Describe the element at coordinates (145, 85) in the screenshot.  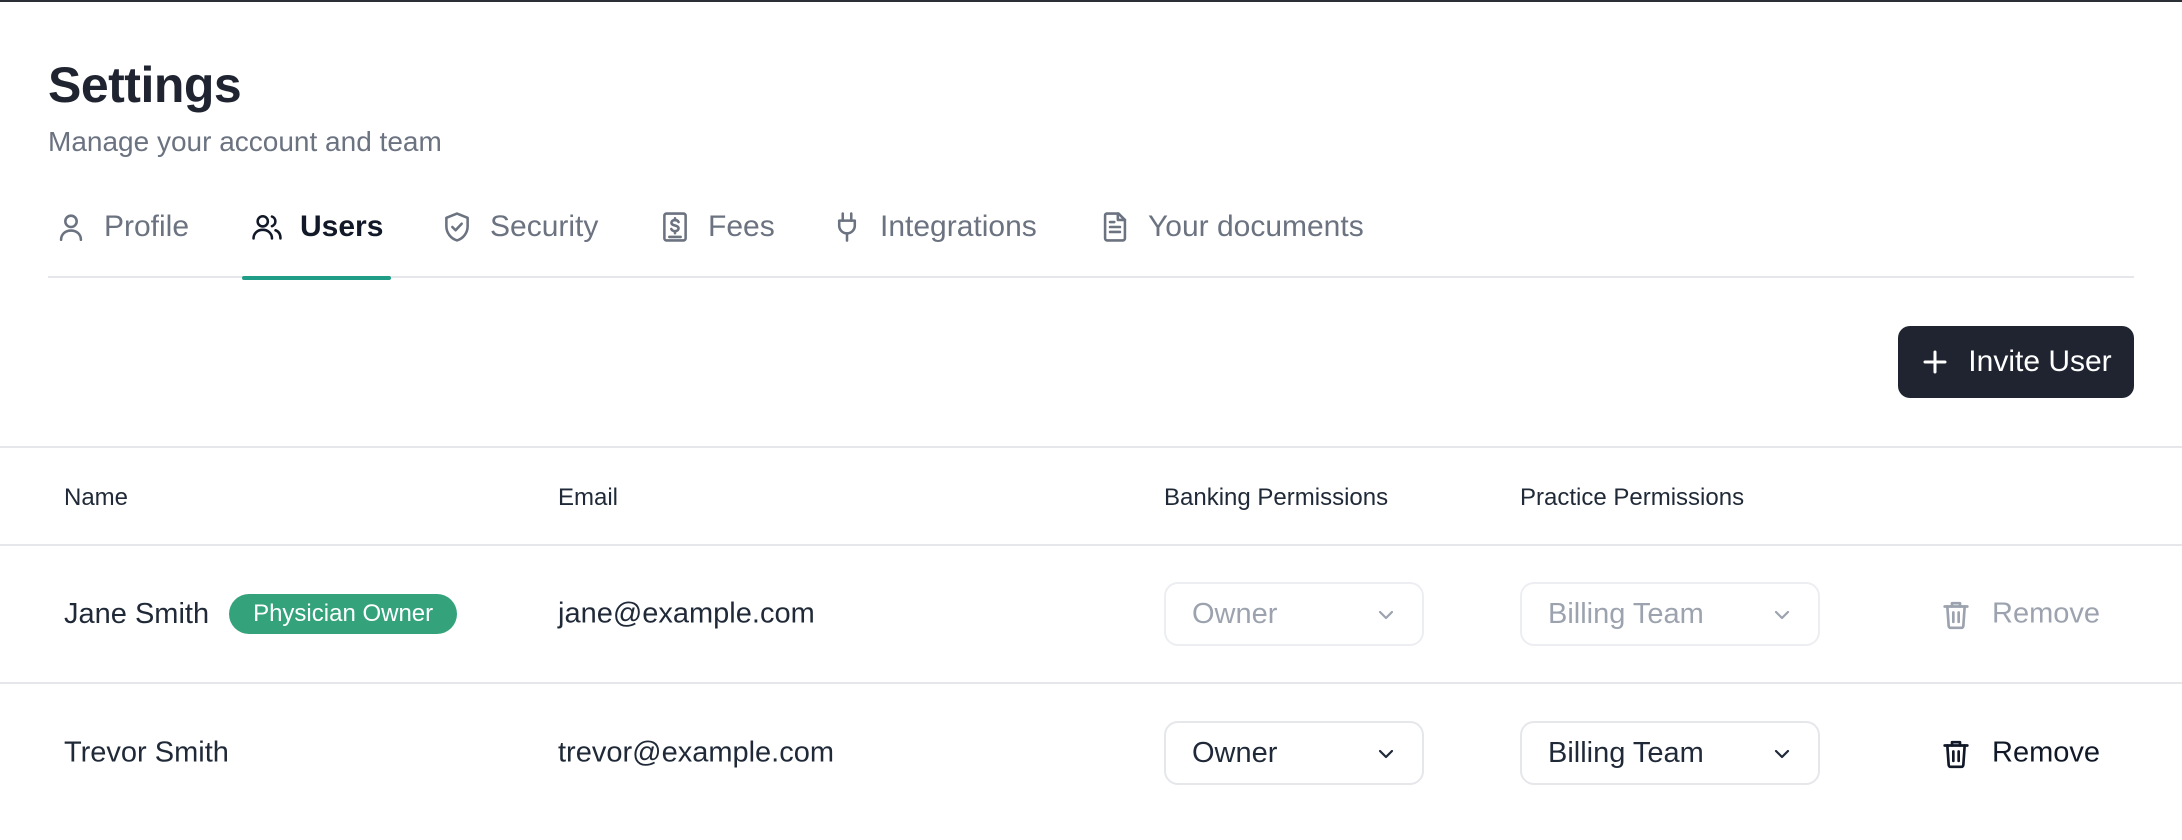
I see `page-title: Settings` at that location.